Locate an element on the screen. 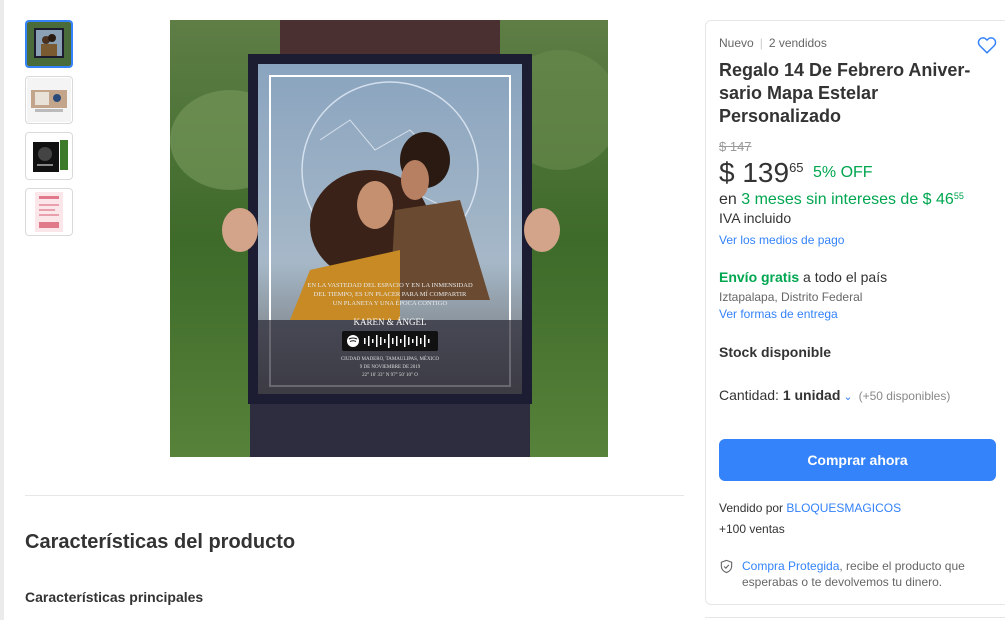 The image size is (1005, 620). chevron-down-icon: ⌄ is located at coordinates (848, 397).